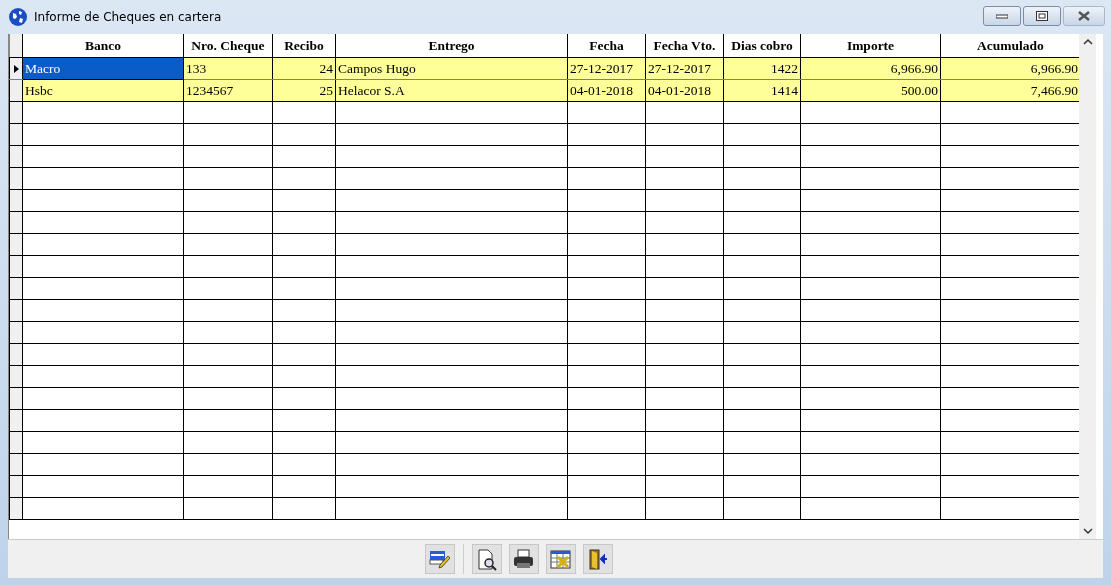 Image resolution: width=1111 pixels, height=585 pixels. Describe the element at coordinates (451, 68) in the screenshot. I see `table-cell: Campos Hugo` at that location.